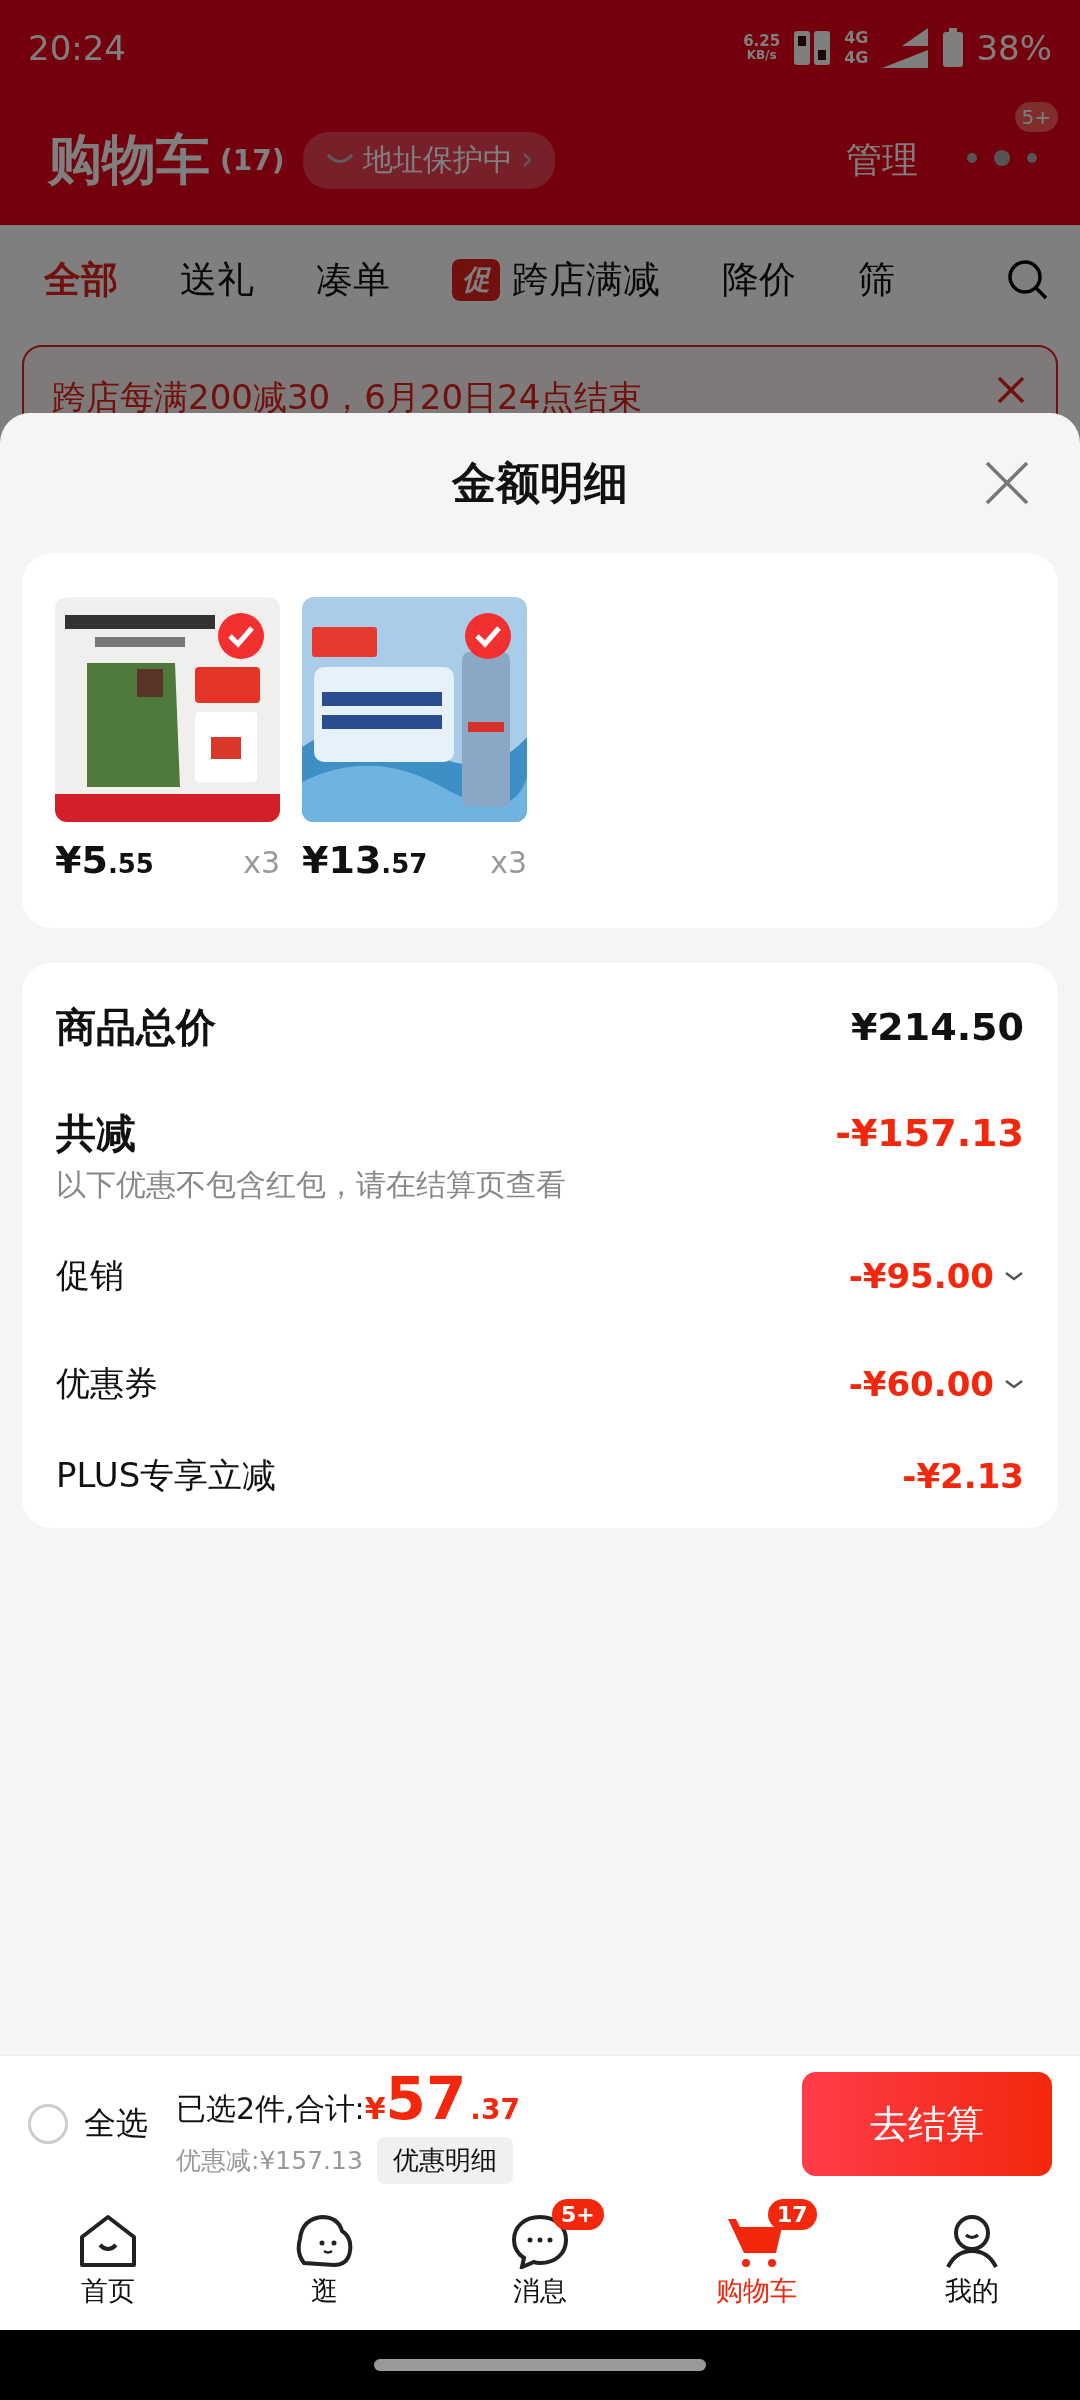 Image resolution: width=1080 pixels, height=2400 pixels. I want to click on battery-icon, so click(953, 47).